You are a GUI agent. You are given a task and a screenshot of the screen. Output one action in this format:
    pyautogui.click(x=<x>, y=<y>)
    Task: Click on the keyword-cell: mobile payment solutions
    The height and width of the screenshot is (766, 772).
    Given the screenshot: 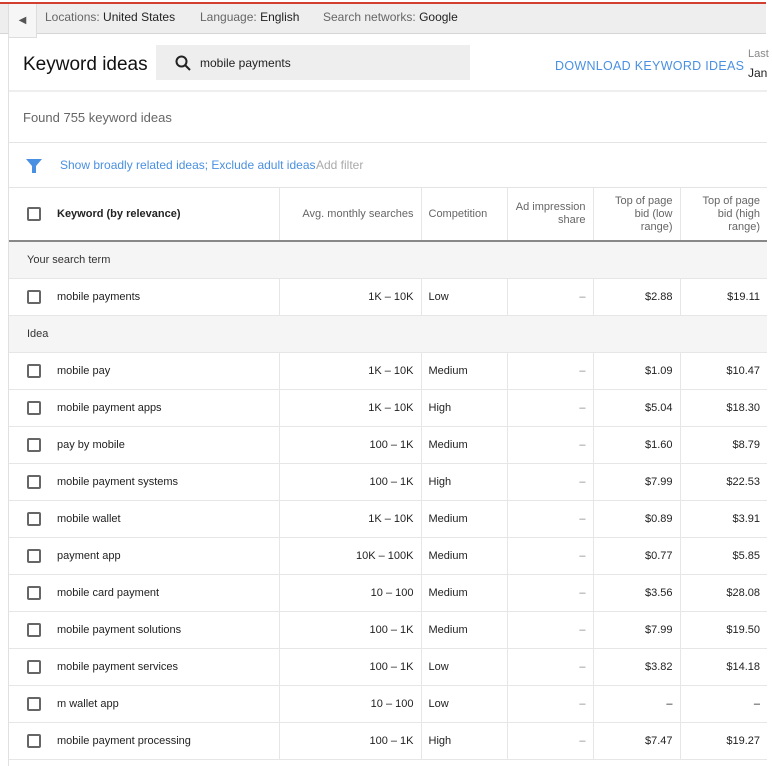 What is the action you would take?
    pyautogui.click(x=144, y=630)
    